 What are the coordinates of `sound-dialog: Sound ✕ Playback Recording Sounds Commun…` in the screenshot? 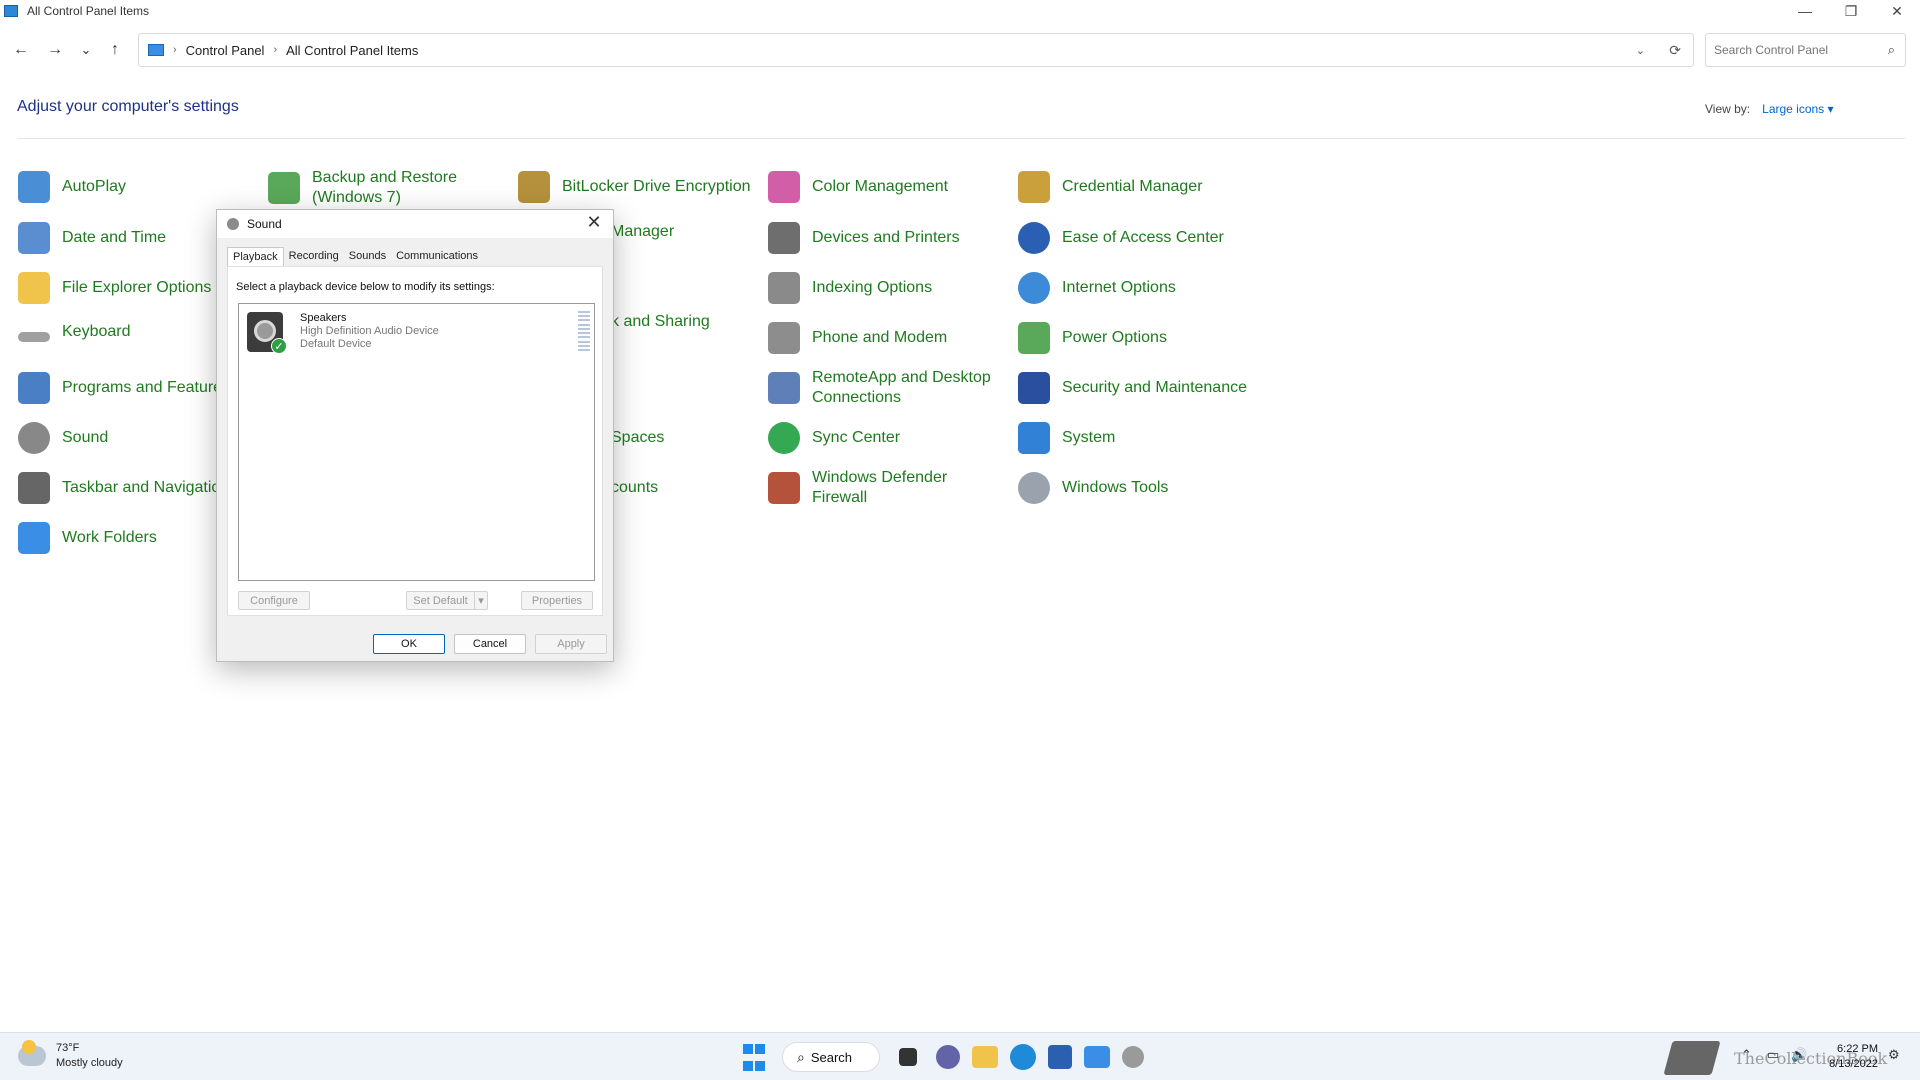 It's located at (415, 435).